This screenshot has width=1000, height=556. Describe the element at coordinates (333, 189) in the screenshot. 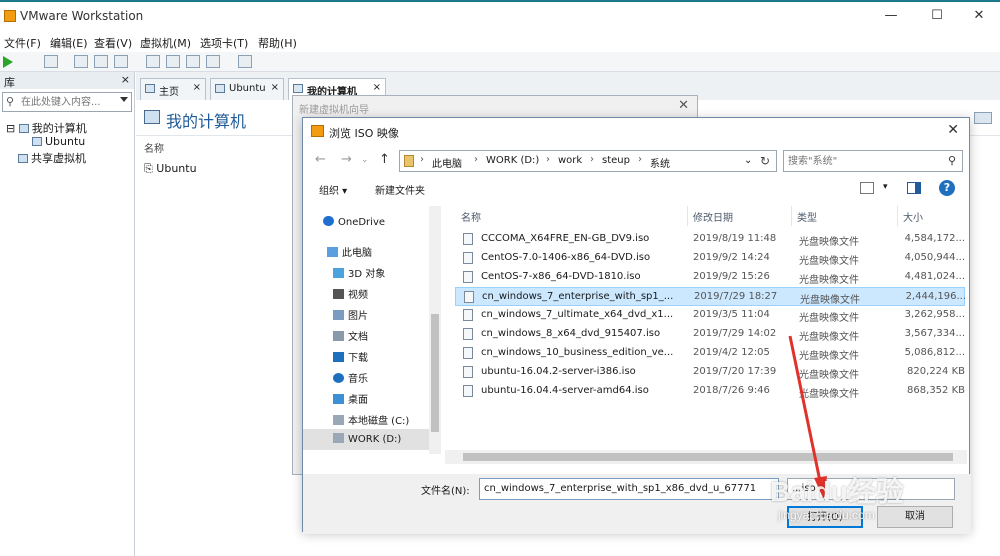

I see `organize-button: 组织 ▾` at that location.